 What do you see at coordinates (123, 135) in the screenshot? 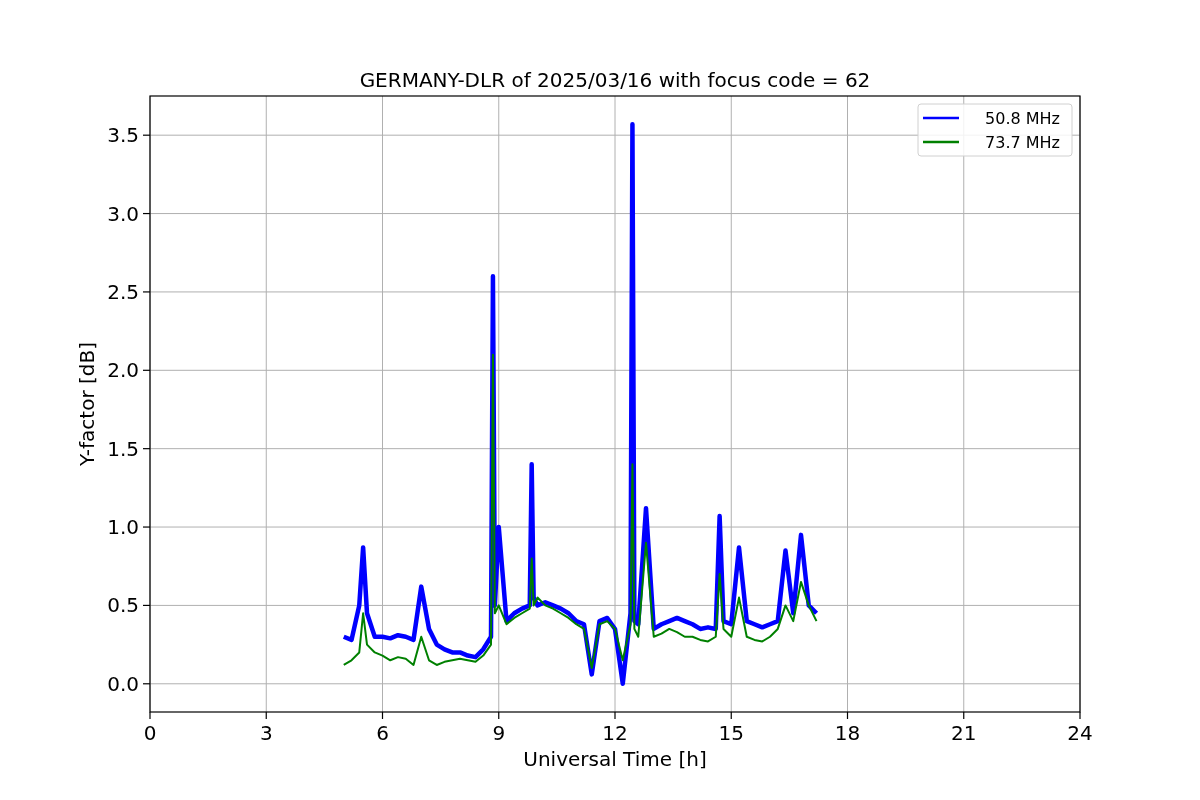
I see `y-tick-label: 3.5` at bounding box center [123, 135].